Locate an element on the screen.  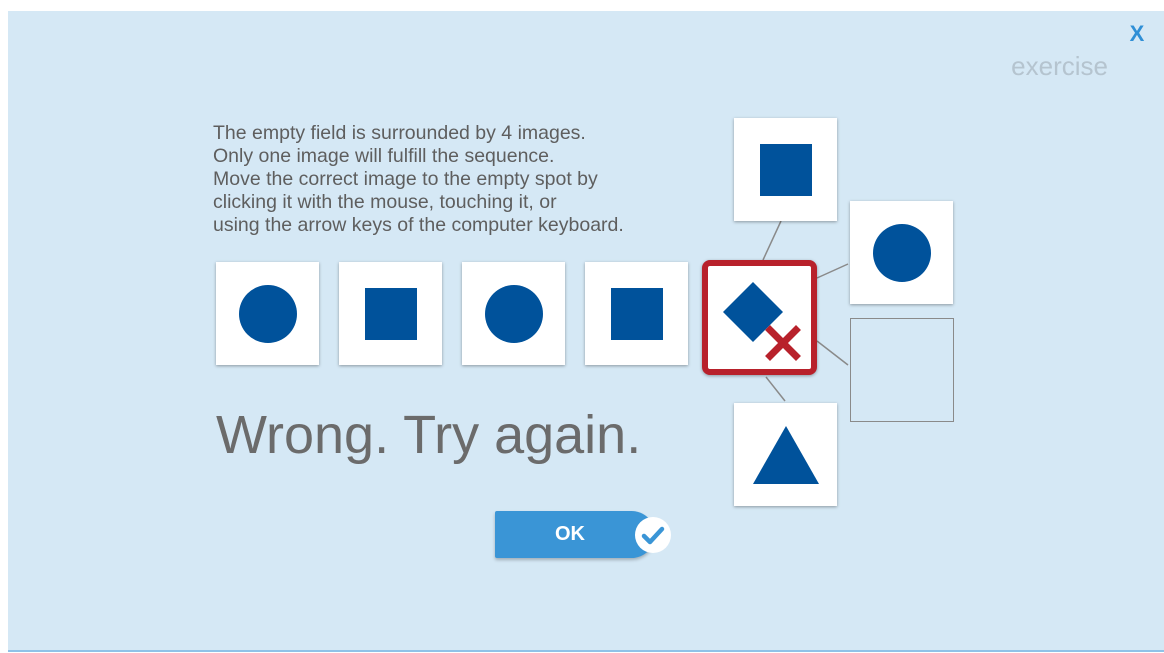
empty-slot is located at coordinates (902, 370).